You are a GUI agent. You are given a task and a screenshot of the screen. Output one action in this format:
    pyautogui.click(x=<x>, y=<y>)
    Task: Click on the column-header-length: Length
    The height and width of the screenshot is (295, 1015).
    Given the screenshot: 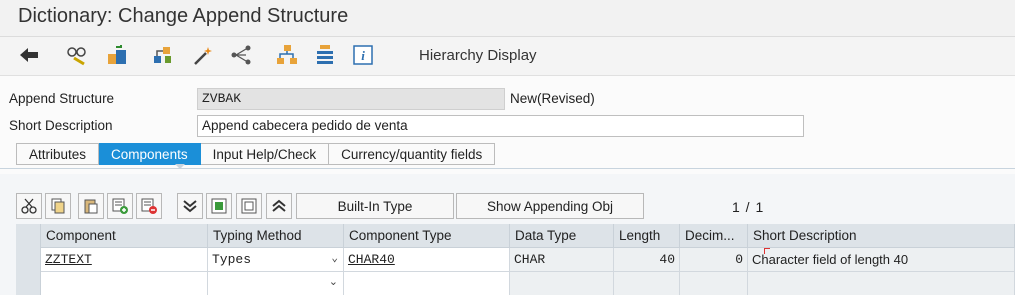 What is the action you would take?
    pyautogui.click(x=647, y=236)
    